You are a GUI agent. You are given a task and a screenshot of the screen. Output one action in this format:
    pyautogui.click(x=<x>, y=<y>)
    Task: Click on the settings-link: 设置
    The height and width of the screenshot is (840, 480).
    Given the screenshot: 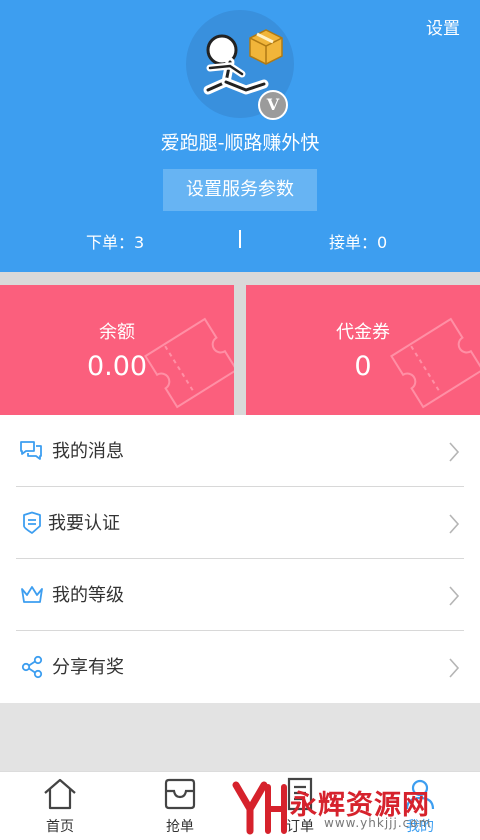 What is the action you would take?
    pyautogui.click(x=443, y=26)
    